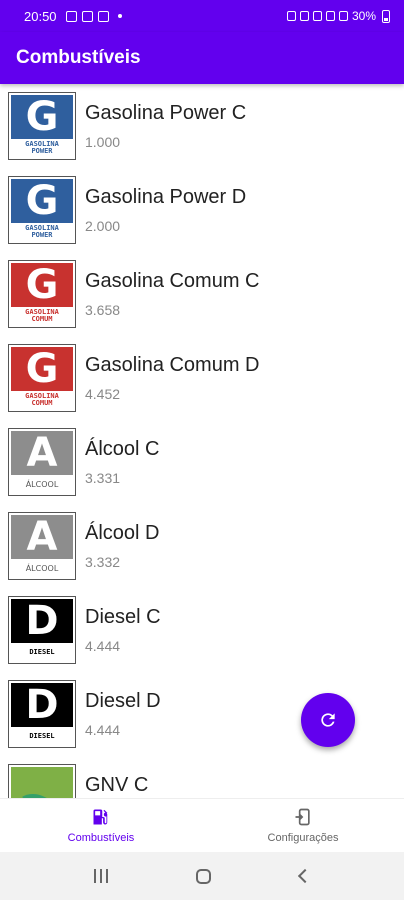 This screenshot has width=404, height=900. I want to click on list-item: D DIESEL Diesel C 4.444, so click(202, 630).